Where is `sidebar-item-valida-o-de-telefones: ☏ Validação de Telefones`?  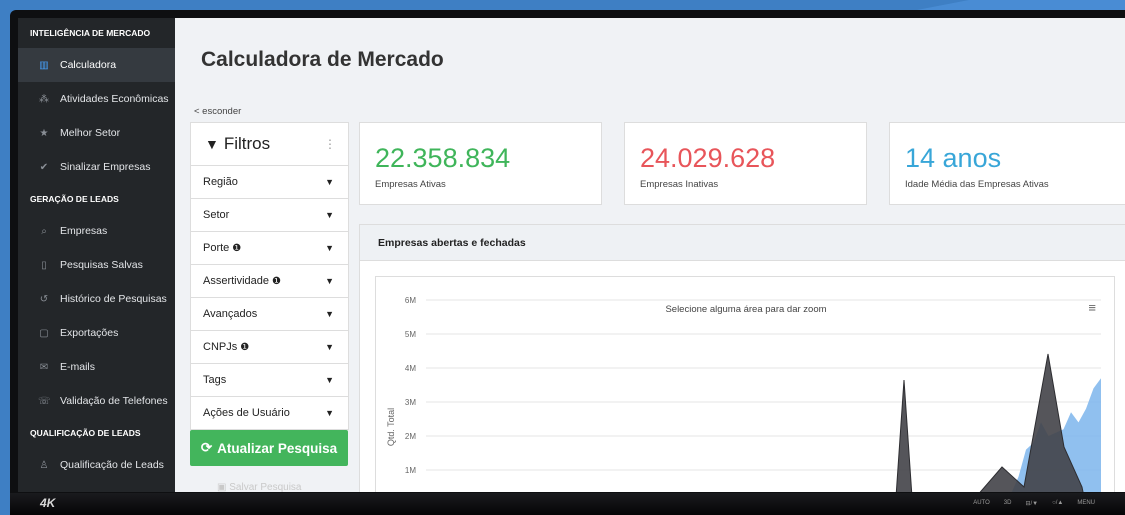 sidebar-item-valida-o-de-telefones: ☏ Validação de Telefones is located at coordinates (96, 401).